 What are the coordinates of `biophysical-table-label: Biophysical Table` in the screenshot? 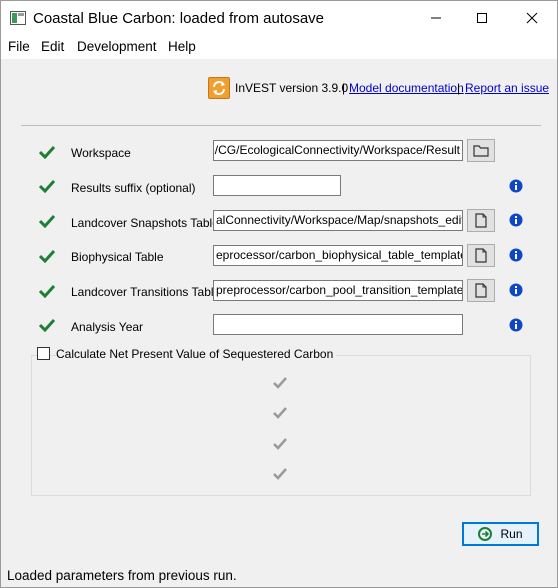 It's located at (117, 257).